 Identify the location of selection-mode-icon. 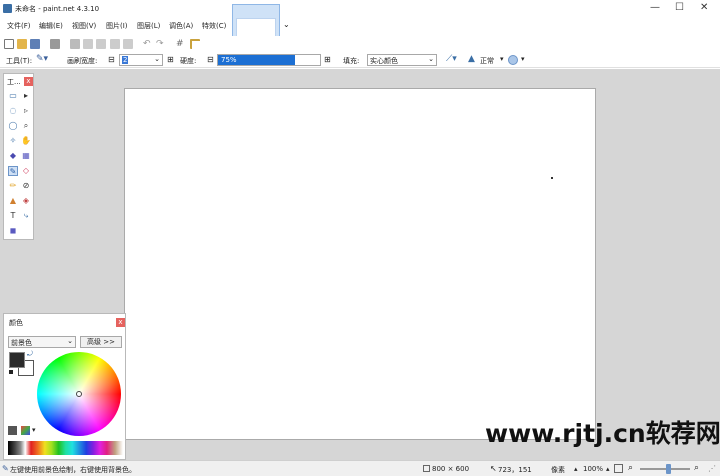
(513, 60).